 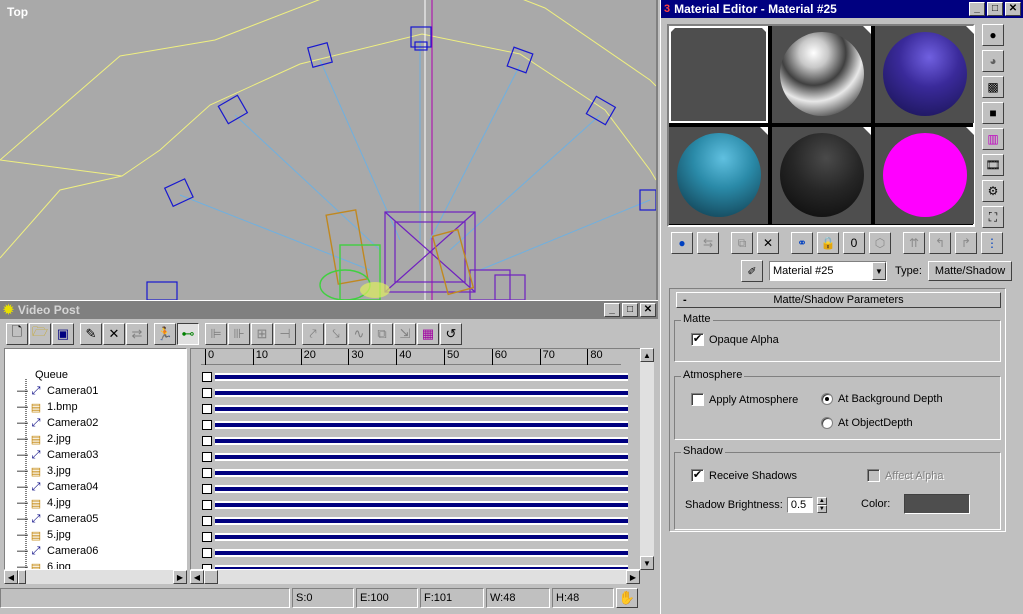 What do you see at coordinates (1014, 451) in the screenshot?
I see `material-editor-scrollbar` at bounding box center [1014, 451].